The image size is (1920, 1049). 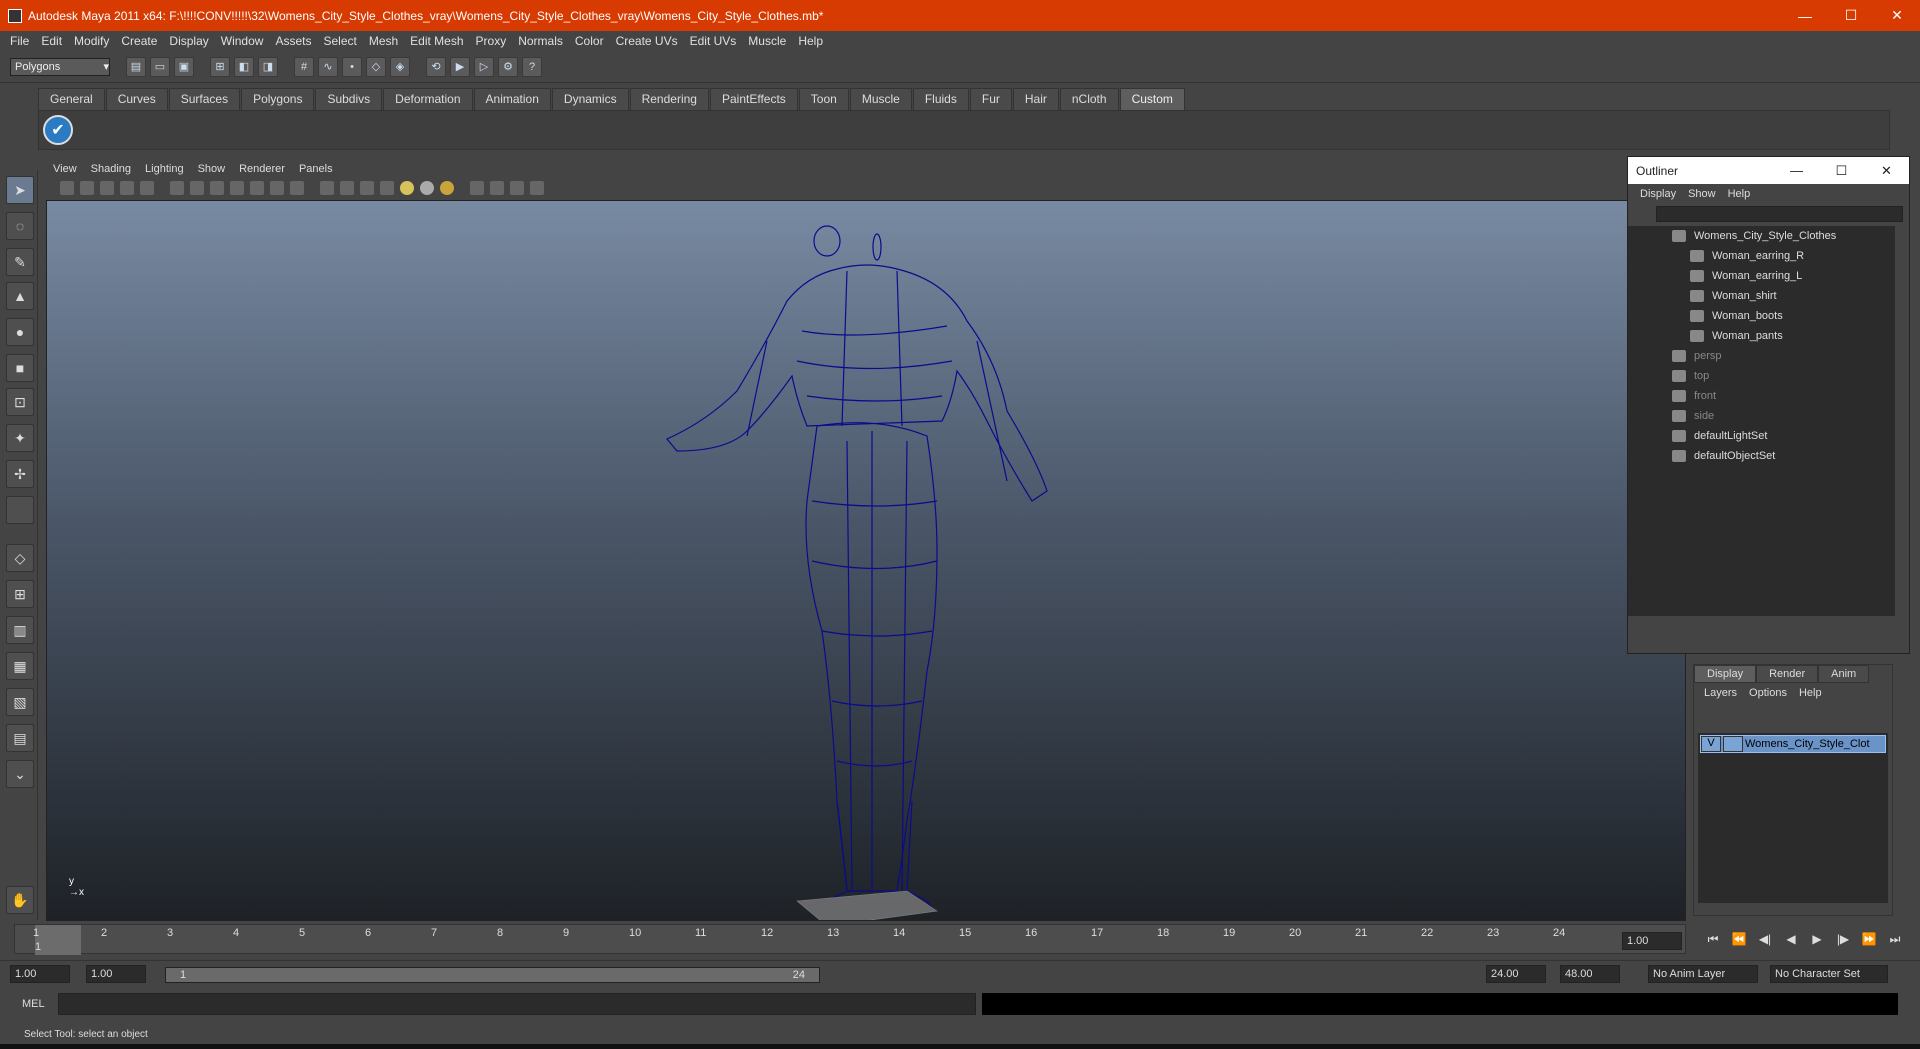 What do you see at coordinates (304, 66) in the screenshot?
I see `snap-grid-icon: #` at bounding box center [304, 66].